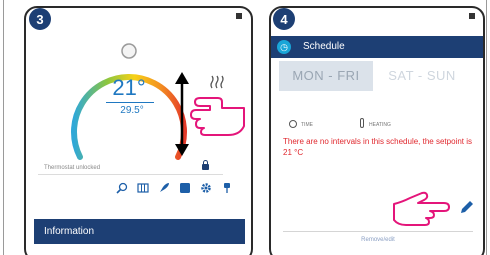 This screenshot has height=255, width=490. What do you see at coordinates (293, 124) in the screenshot?
I see `clock-icon` at bounding box center [293, 124].